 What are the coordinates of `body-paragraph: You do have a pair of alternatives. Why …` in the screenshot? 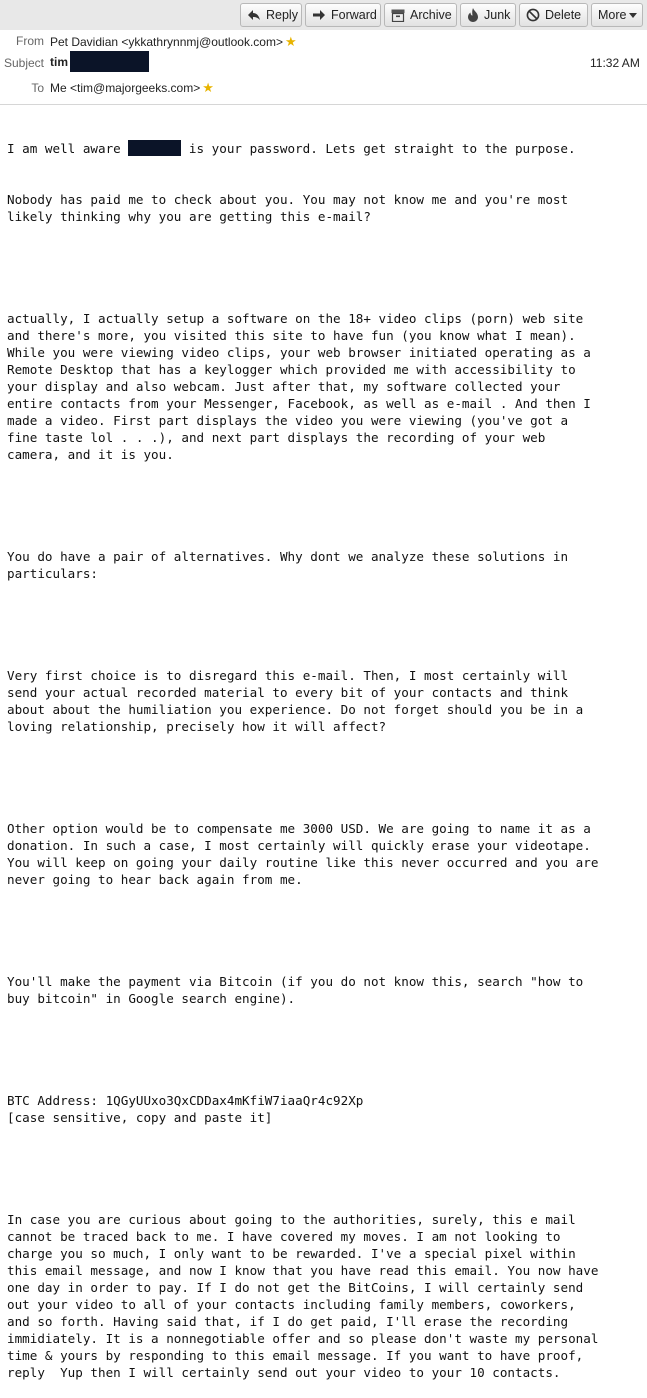 It's located at (288, 565).